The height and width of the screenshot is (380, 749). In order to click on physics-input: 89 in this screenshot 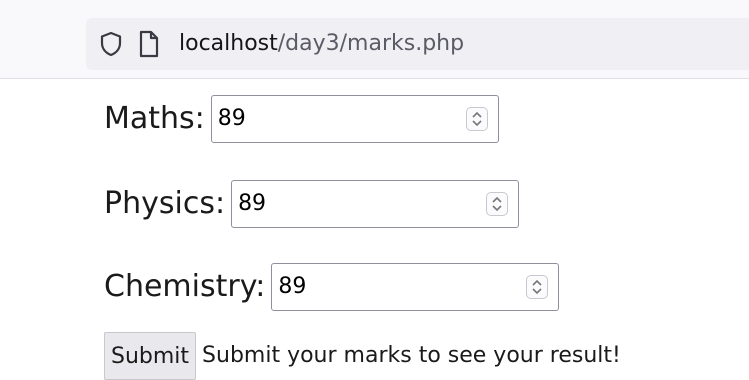, I will do `click(375, 204)`.